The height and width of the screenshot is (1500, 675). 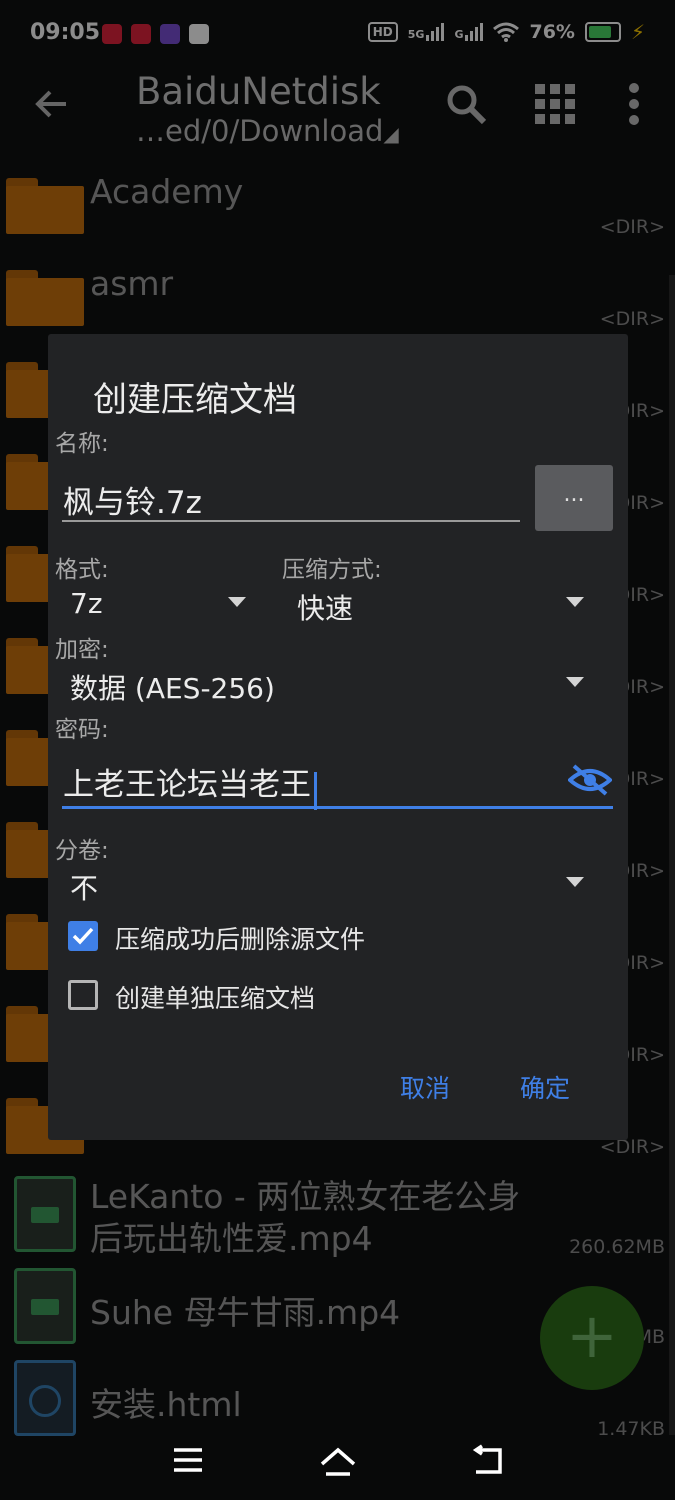 What do you see at coordinates (132, 499) in the screenshot?
I see `archive-name-input: 枫与铃.7z` at bounding box center [132, 499].